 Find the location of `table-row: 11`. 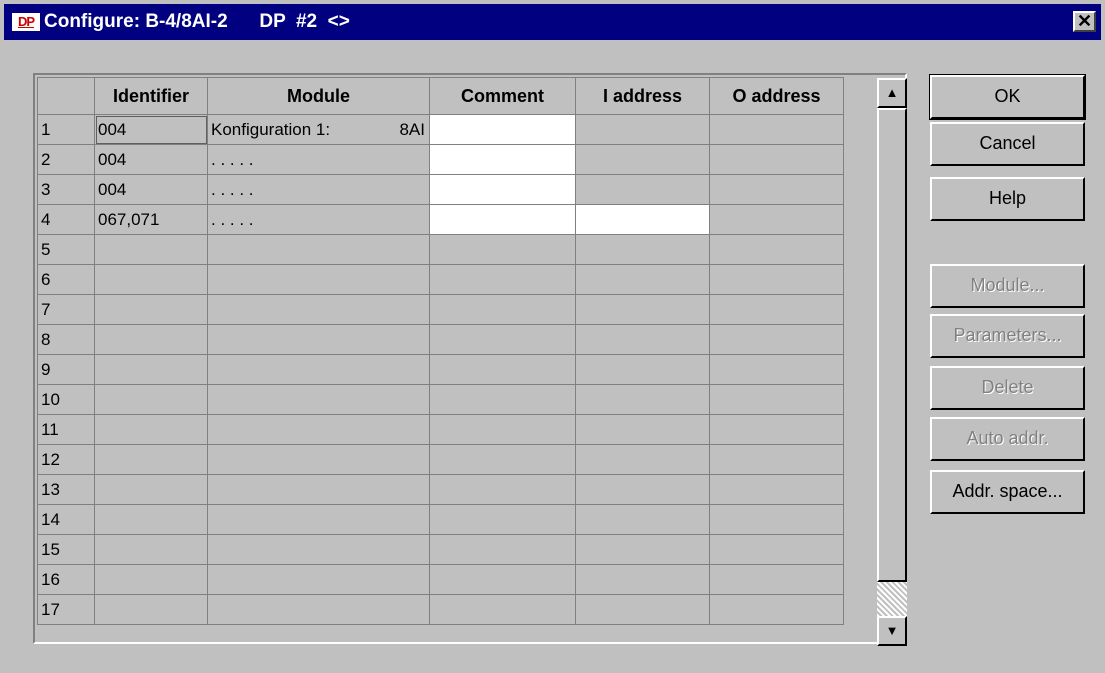

table-row: 11 is located at coordinates (440, 429).